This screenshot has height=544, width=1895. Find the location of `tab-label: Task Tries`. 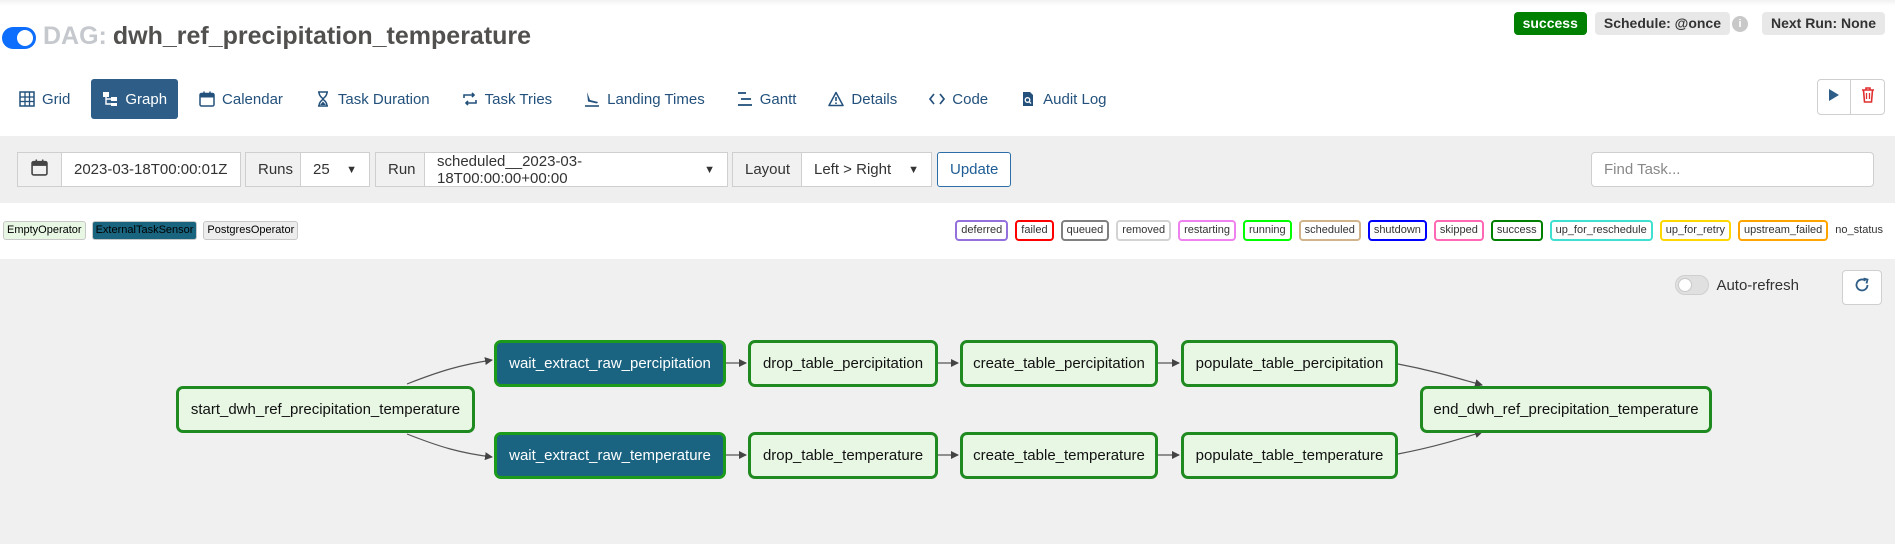

tab-label: Task Tries is located at coordinates (518, 99).